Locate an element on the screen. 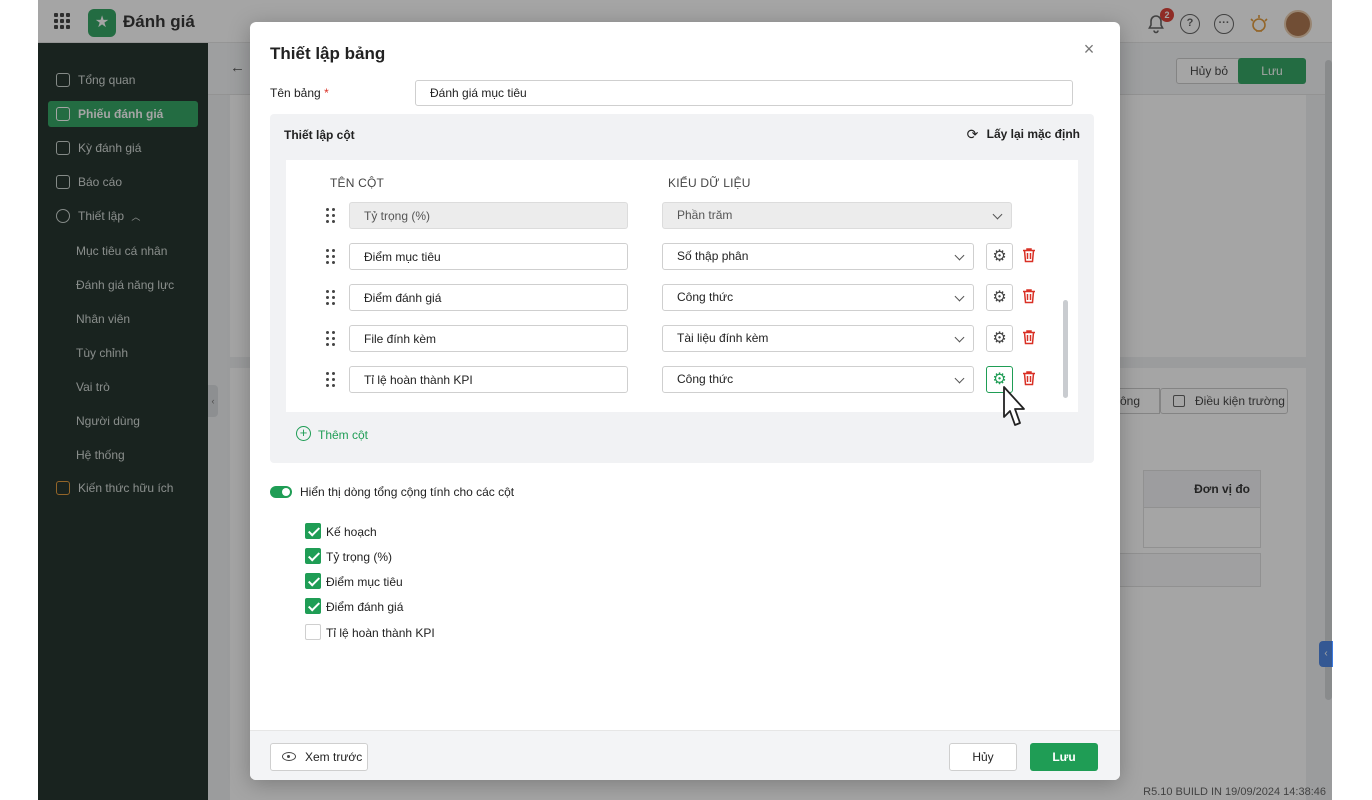  total-column-label: Kế hoạch is located at coordinates (351, 532).